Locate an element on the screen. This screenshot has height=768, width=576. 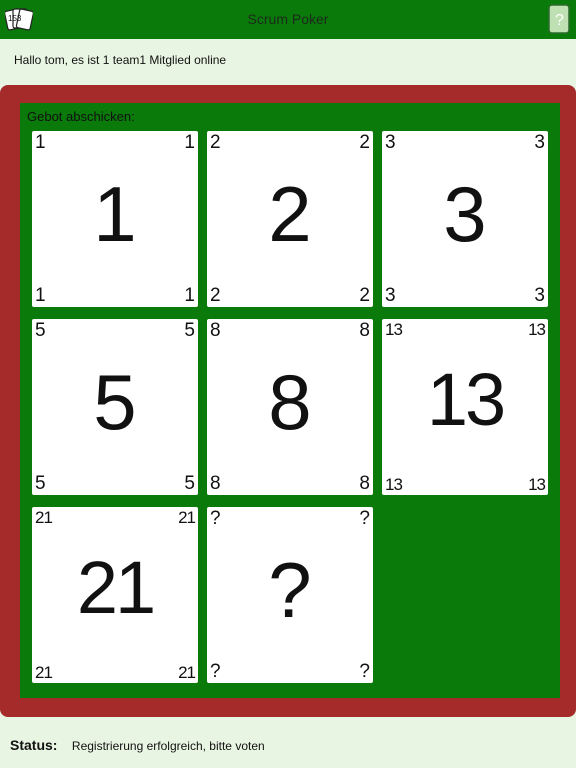
card-2: 2 2 2 2 2 is located at coordinates (290, 219).